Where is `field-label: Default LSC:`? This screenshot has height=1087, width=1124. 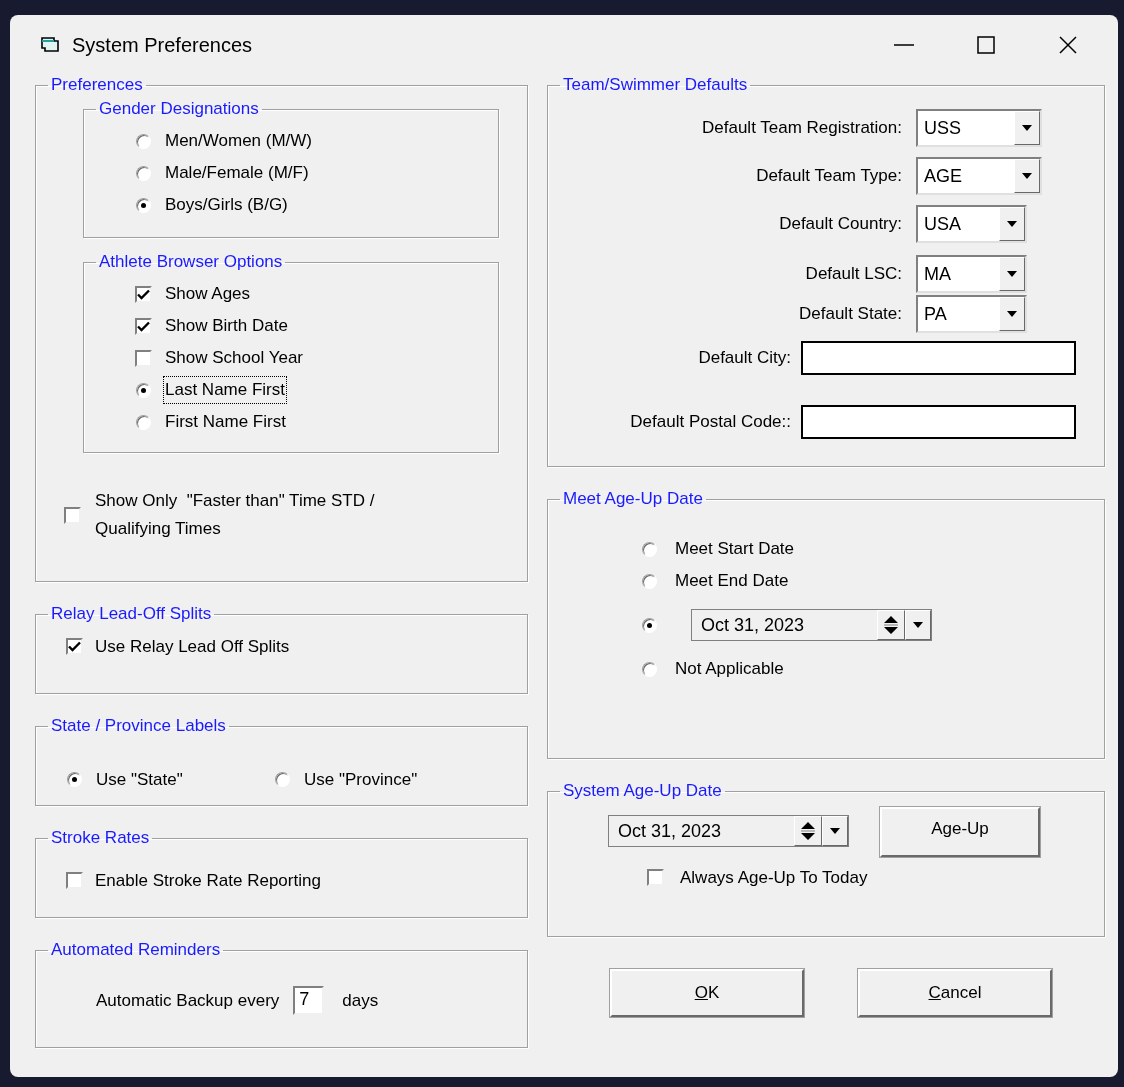 field-label: Default LSC: is located at coordinates (853, 274).